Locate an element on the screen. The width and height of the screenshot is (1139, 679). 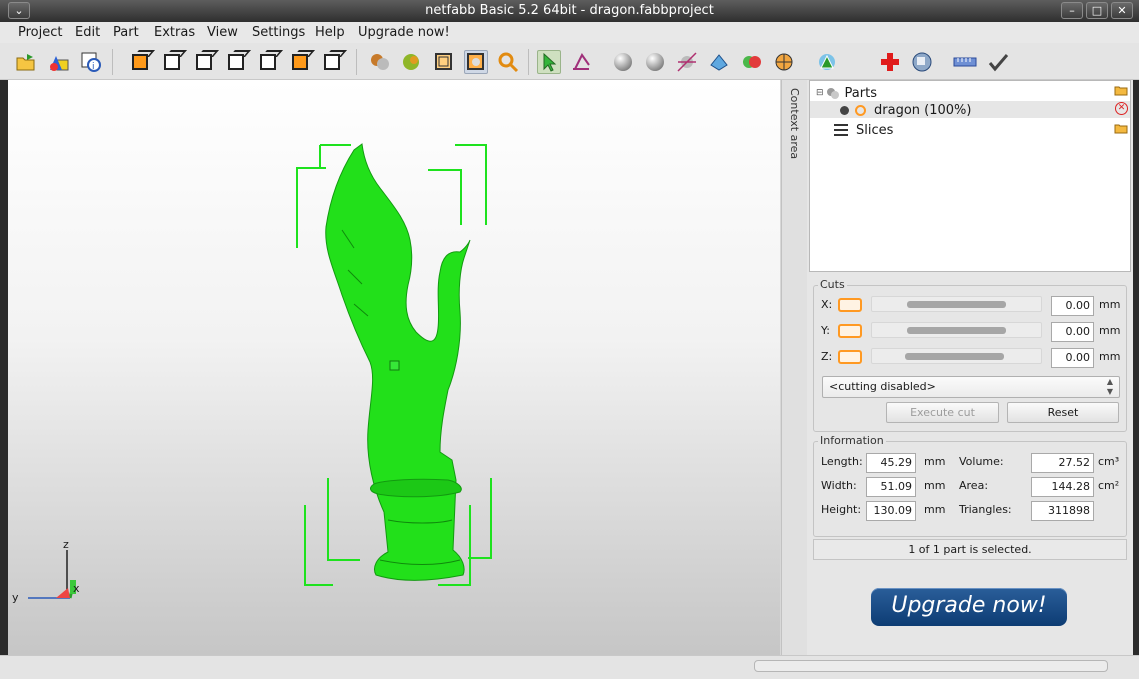
ruler-icon is located at coordinates (965, 62).